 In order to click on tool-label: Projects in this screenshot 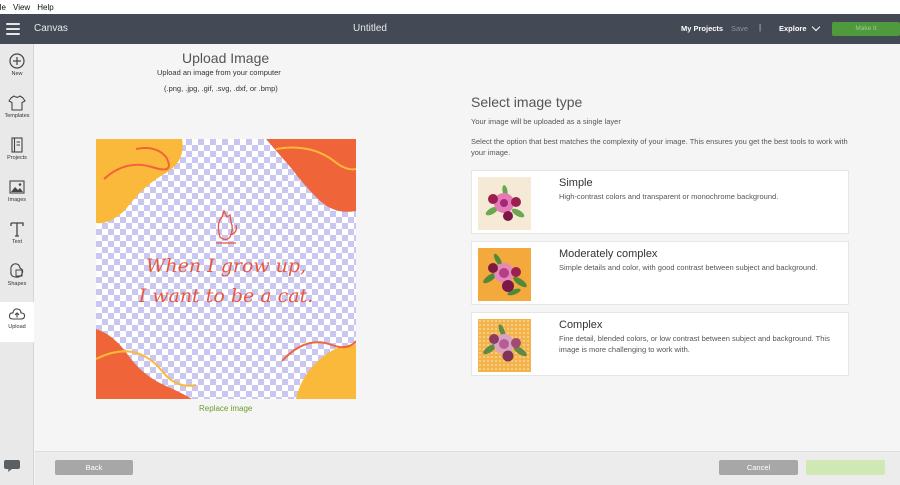, I will do `click(17, 158)`.